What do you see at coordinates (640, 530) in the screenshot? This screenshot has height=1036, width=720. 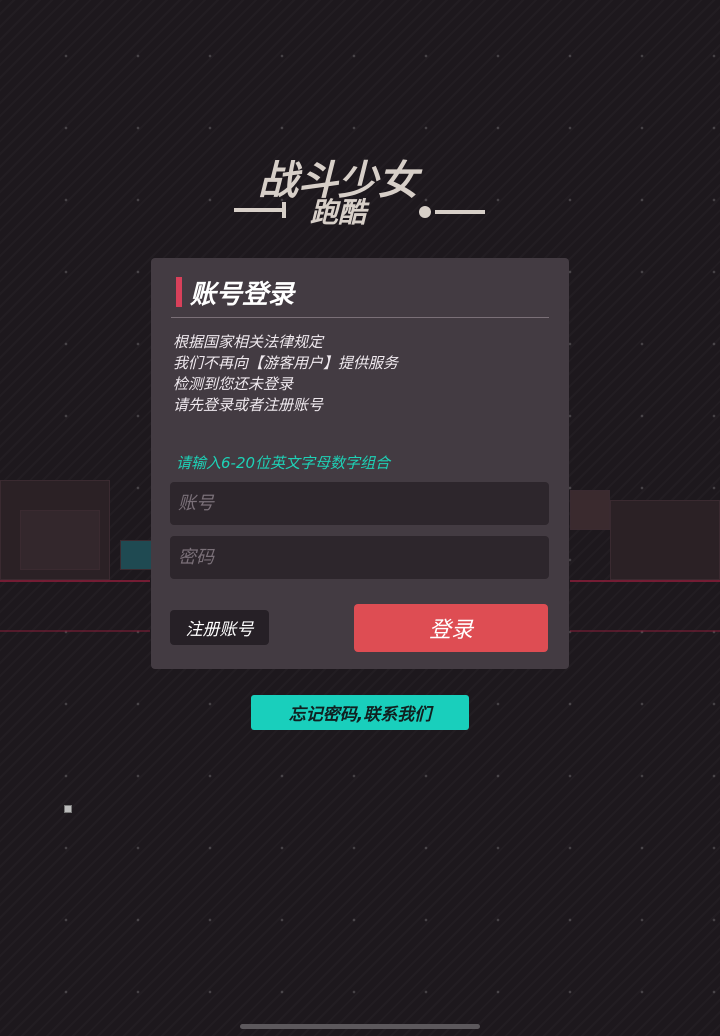 I see `background-scene-right` at bounding box center [640, 530].